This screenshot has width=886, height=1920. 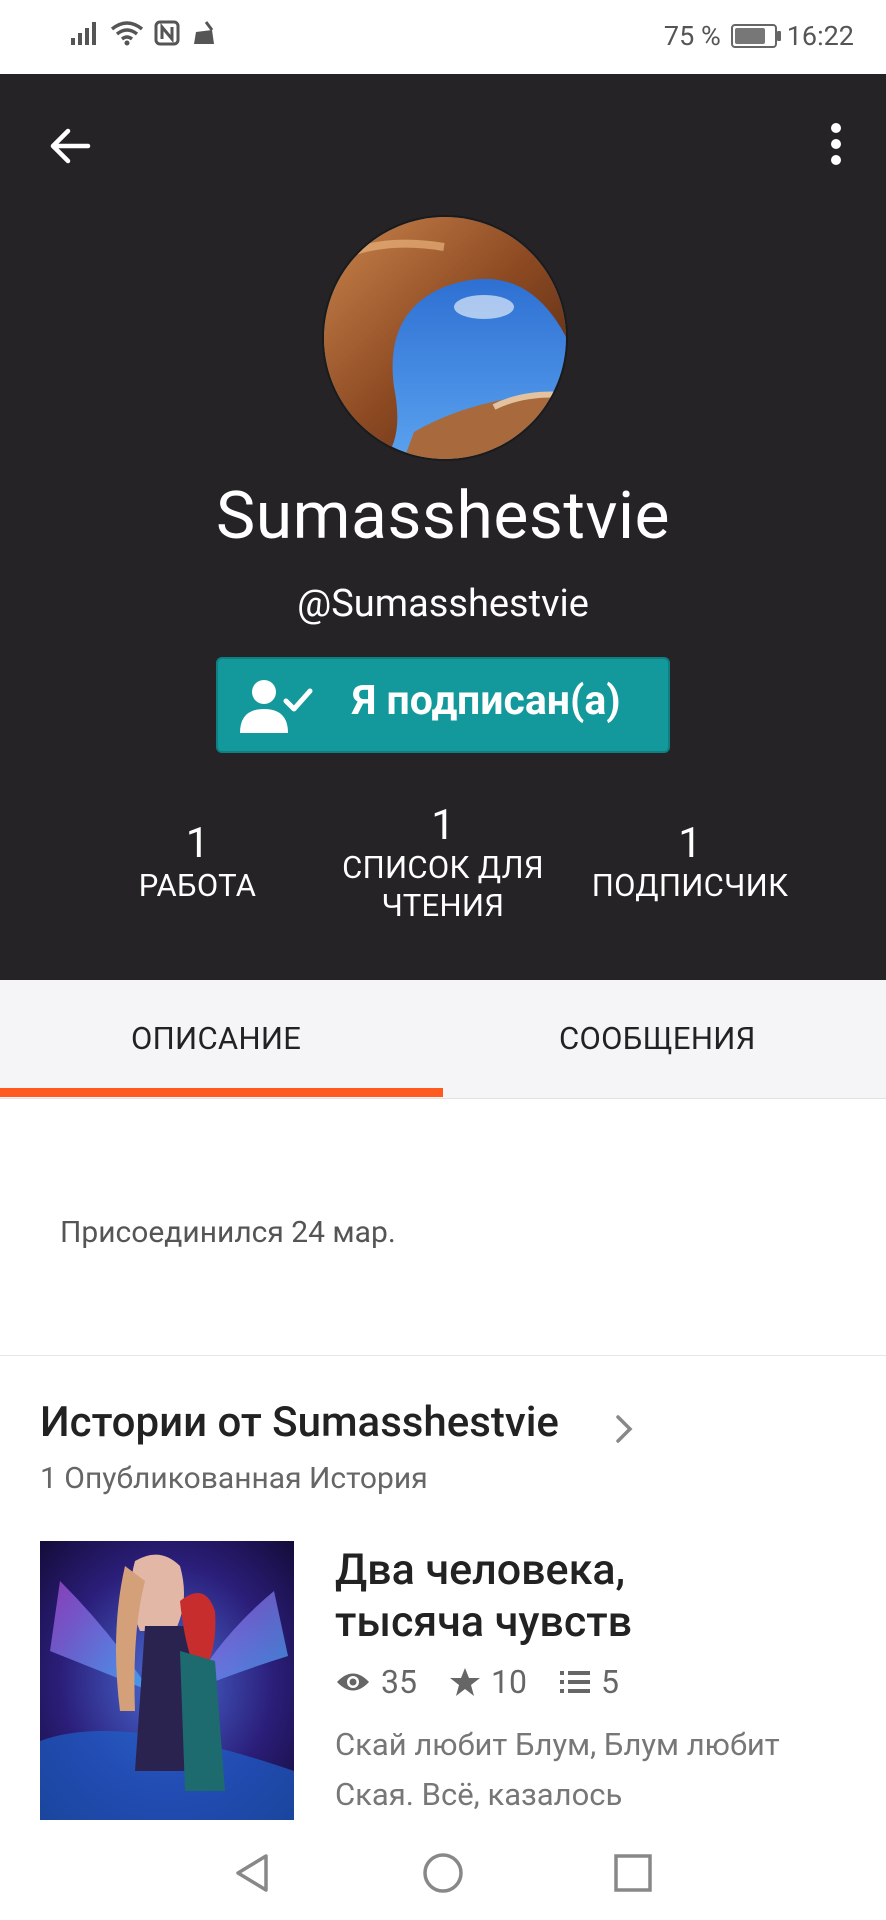 What do you see at coordinates (276, 706) in the screenshot?
I see `person-check-icon` at bounding box center [276, 706].